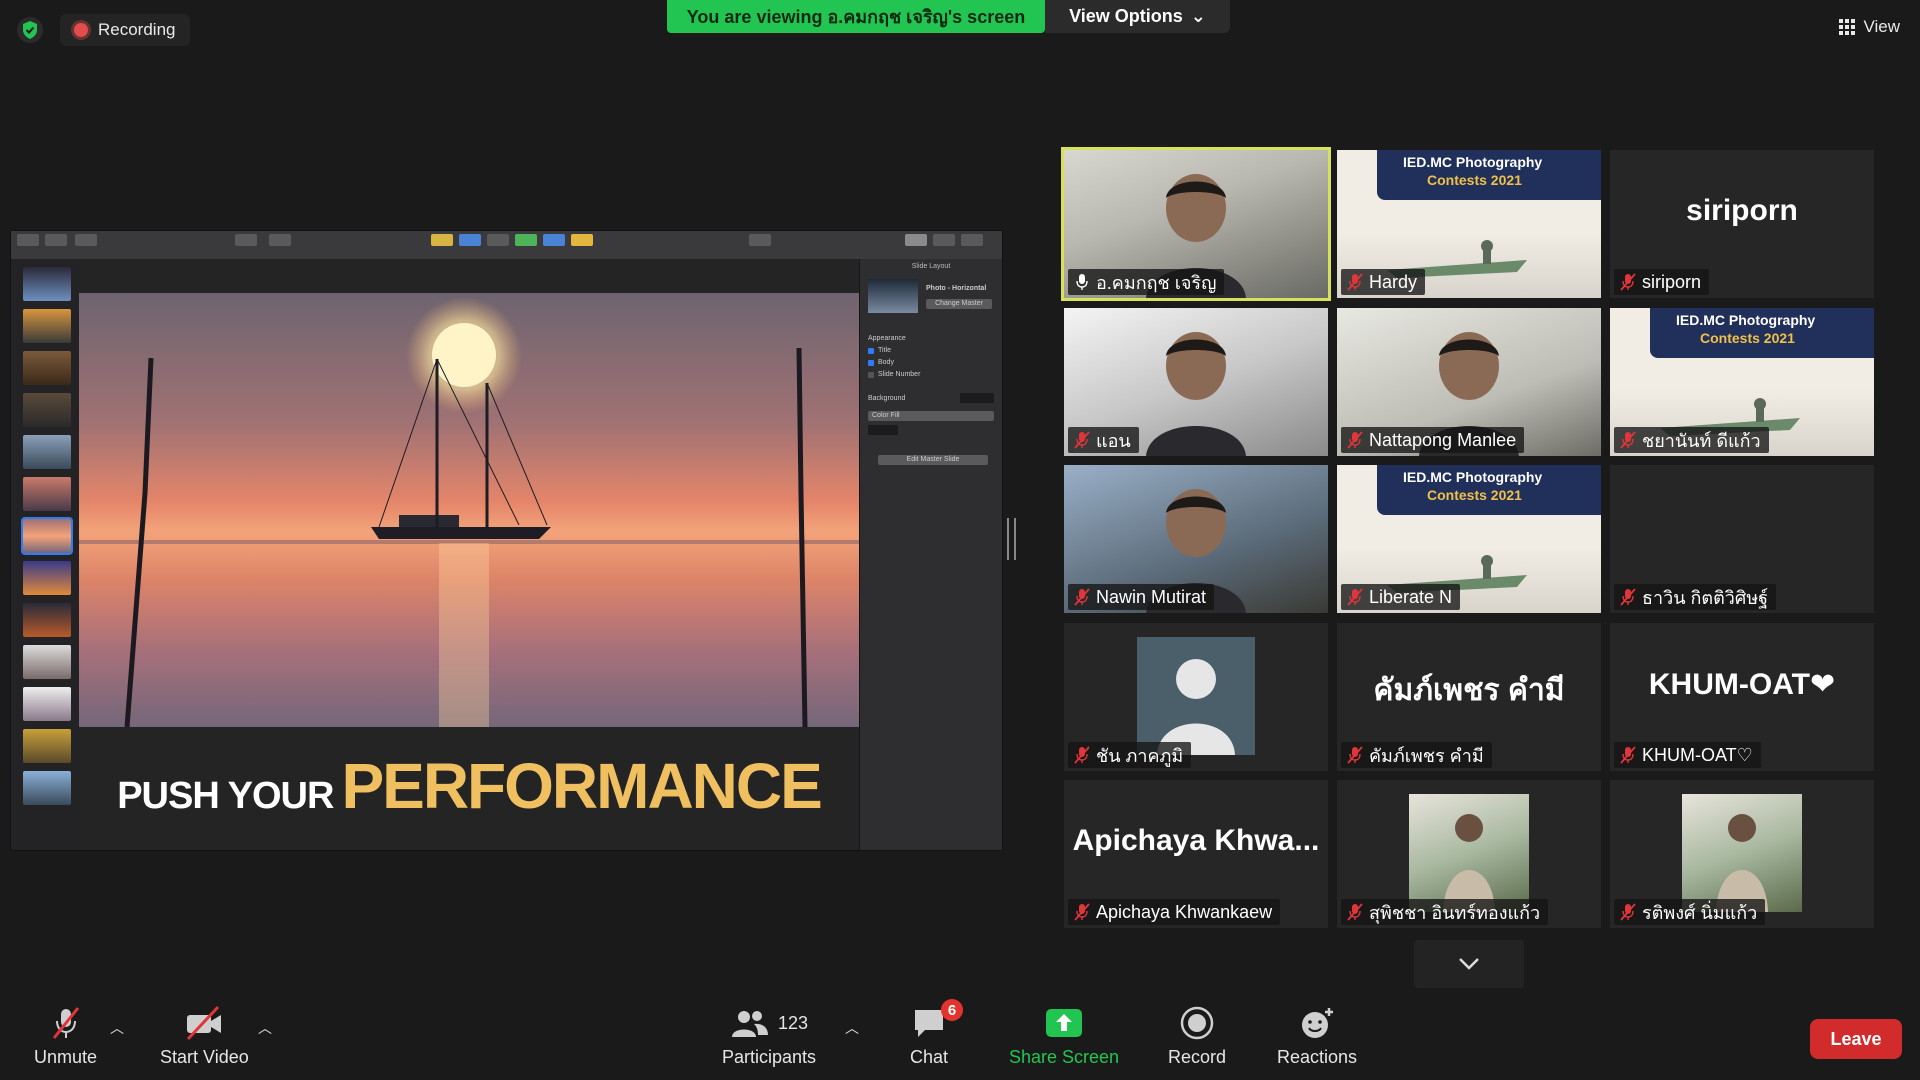 This screenshot has width=1920, height=1080. I want to click on split-divider-handle, so click(1011, 539).